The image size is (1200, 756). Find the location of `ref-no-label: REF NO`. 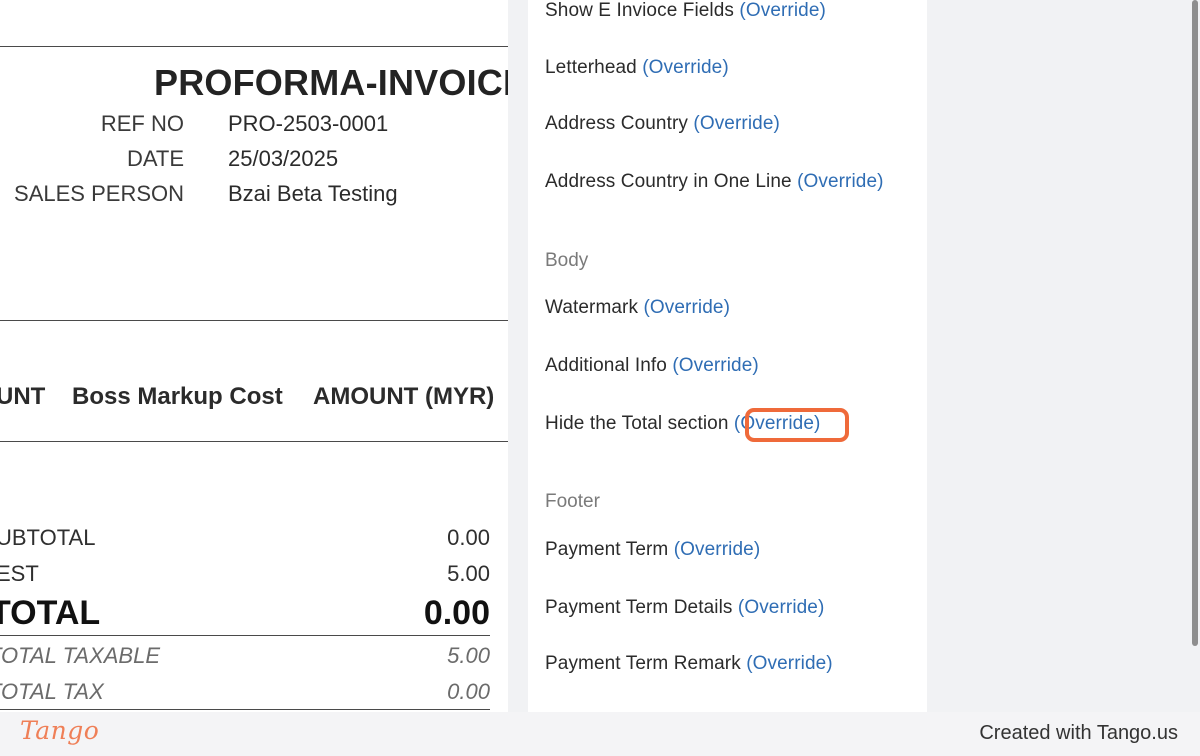

ref-no-label: REF NO is located at coordinates (142, 123).